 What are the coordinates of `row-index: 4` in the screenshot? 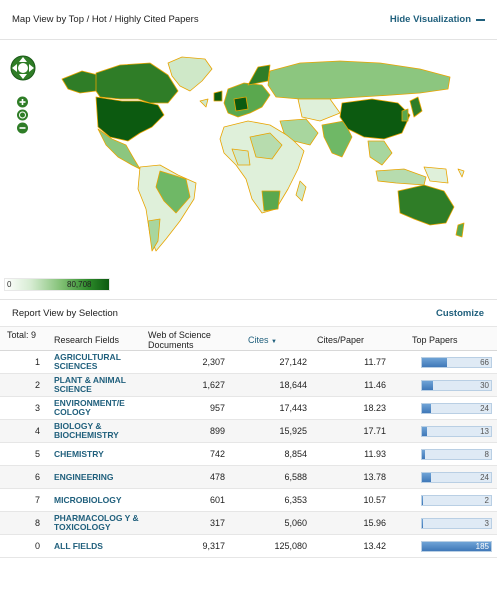 It's located at (37, 431).